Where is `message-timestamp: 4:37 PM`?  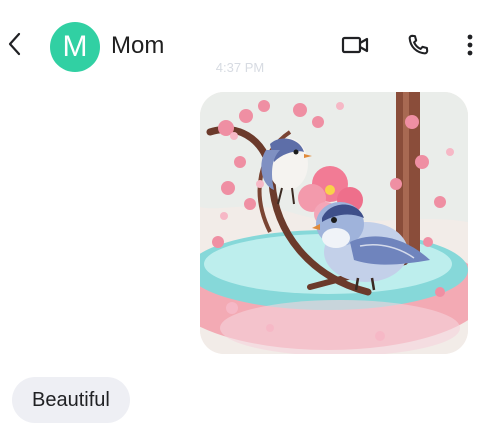 message-timestamp: 4:37 PM is located at coordinates (240, 67).